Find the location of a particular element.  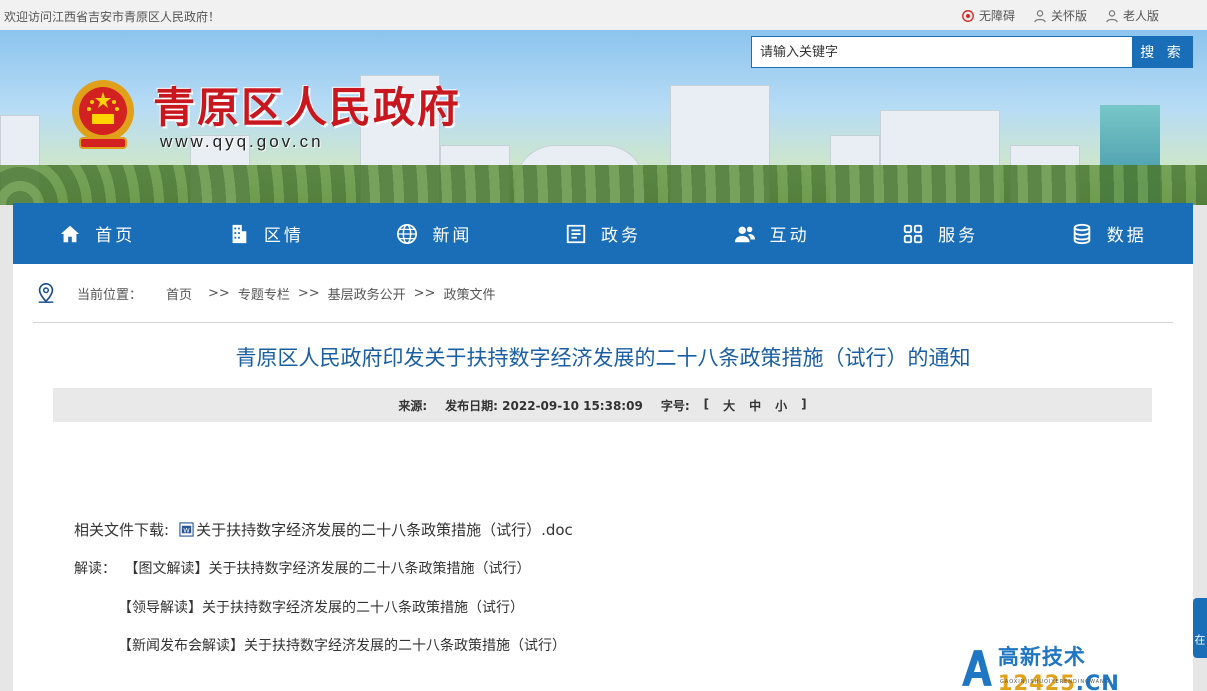

breadcrumb-grassroots: 基层政务公开 is located at coordinates (367, 293).